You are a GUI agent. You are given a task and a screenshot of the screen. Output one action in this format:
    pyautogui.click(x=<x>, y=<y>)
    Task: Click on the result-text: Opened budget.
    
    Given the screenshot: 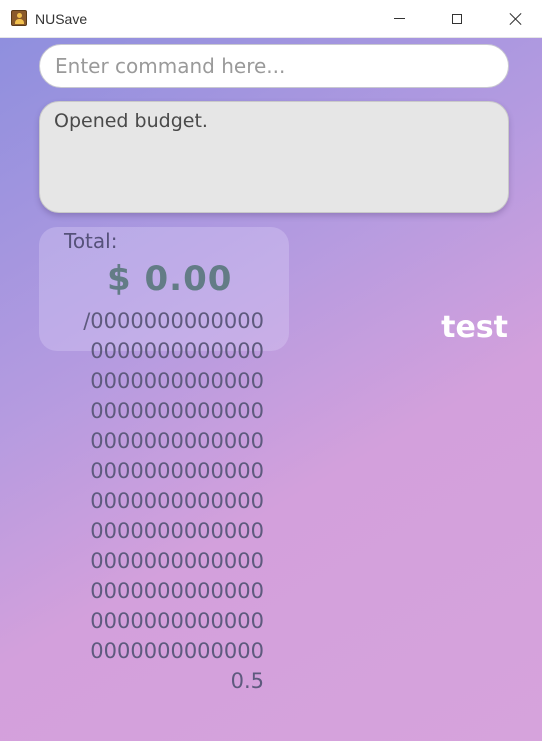 What is the action you would take?
    pyautogui.click(x=131, y=121)
    